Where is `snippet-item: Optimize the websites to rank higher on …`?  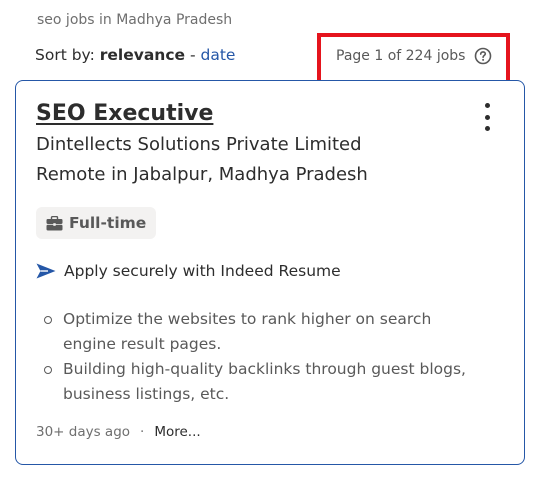
snippet-item: Optimize the websites to rank higher on … is located at coordinates (256, 332).